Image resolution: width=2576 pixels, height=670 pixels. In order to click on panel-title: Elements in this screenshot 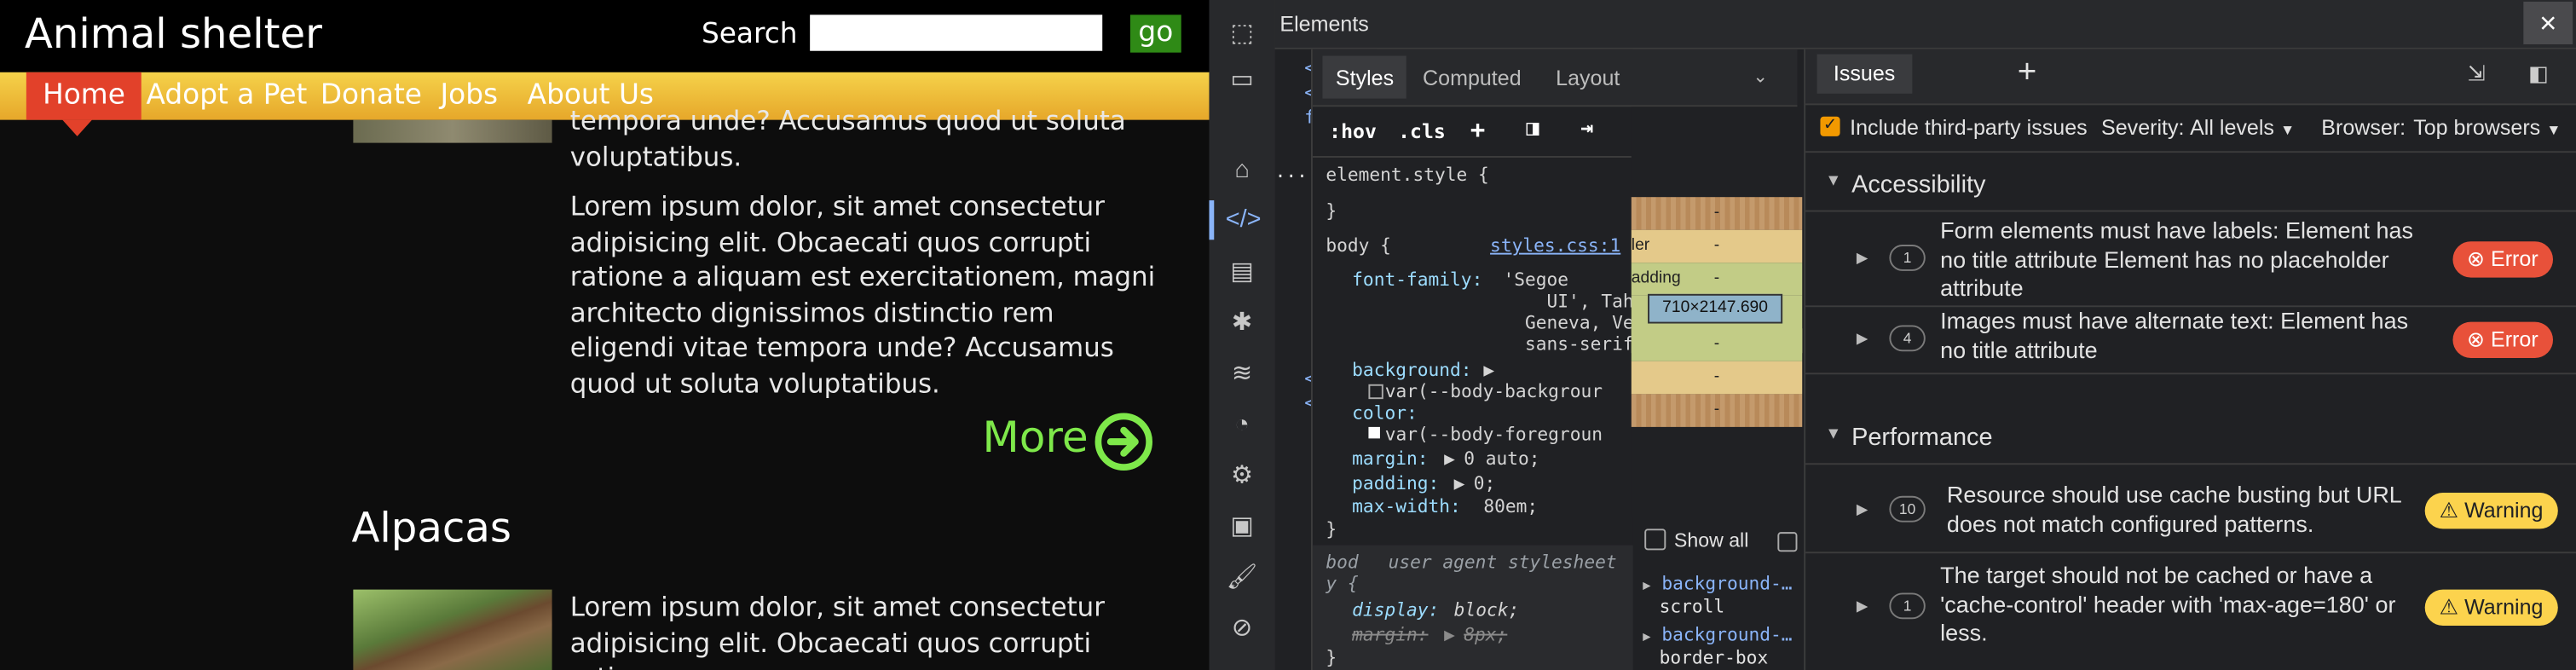, I will do `click(1324, 24)`.